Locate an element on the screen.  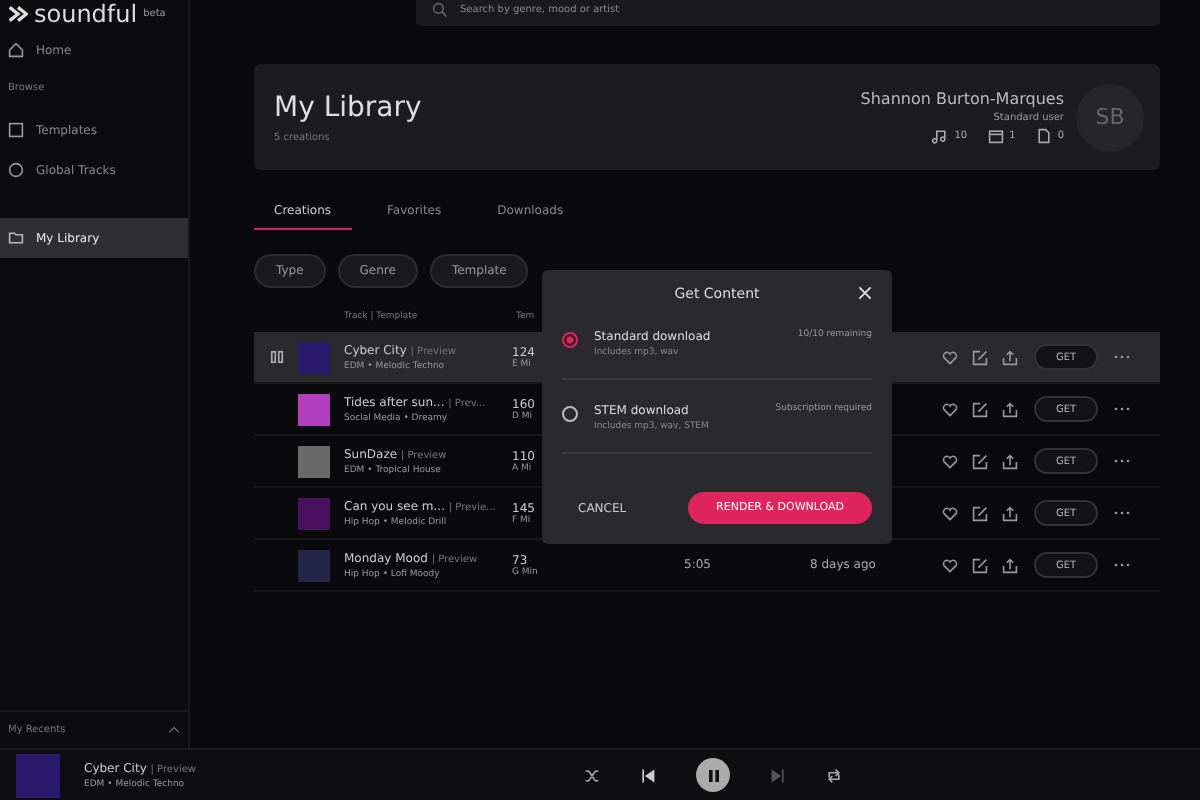
brand-name: soundful is located at coordinates (86, 14).